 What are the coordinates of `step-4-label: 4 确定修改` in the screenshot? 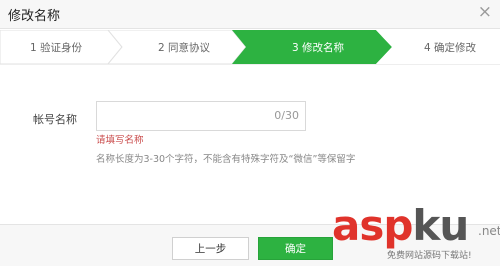 It's located at (450, 48).